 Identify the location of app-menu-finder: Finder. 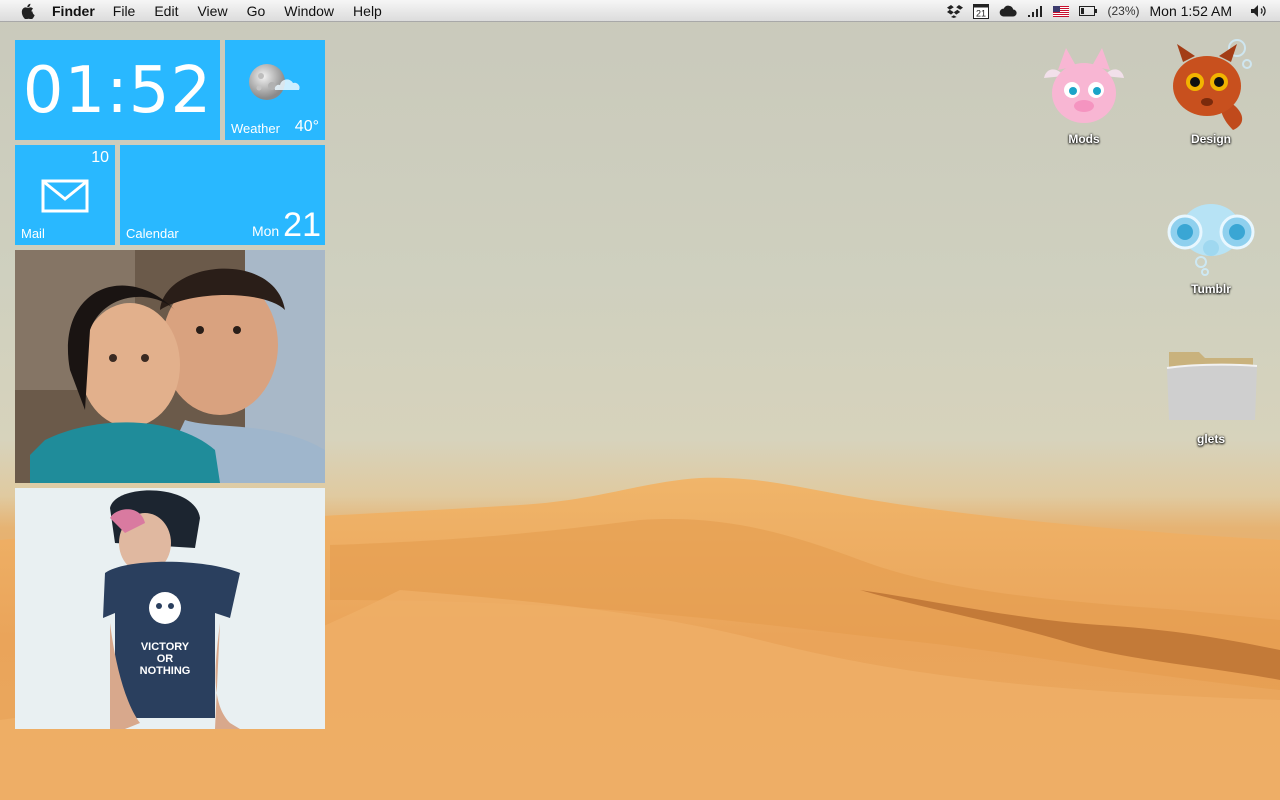
(73, 11).